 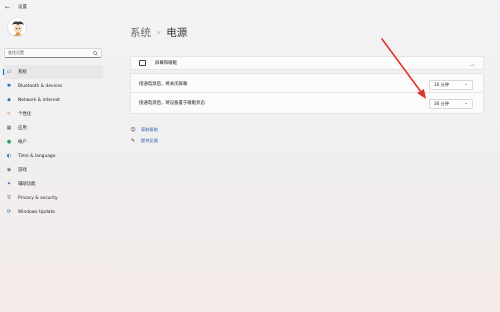 I want to click on update-icon: ⟳, so click(x=9, y=212).